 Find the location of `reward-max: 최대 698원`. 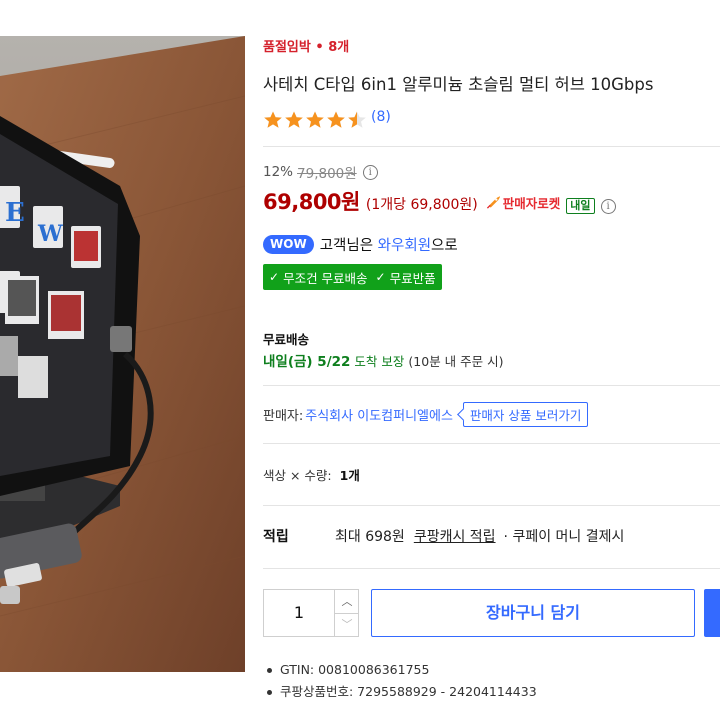

reward-max: 최대 698원 is located at coordinates (370, 537).